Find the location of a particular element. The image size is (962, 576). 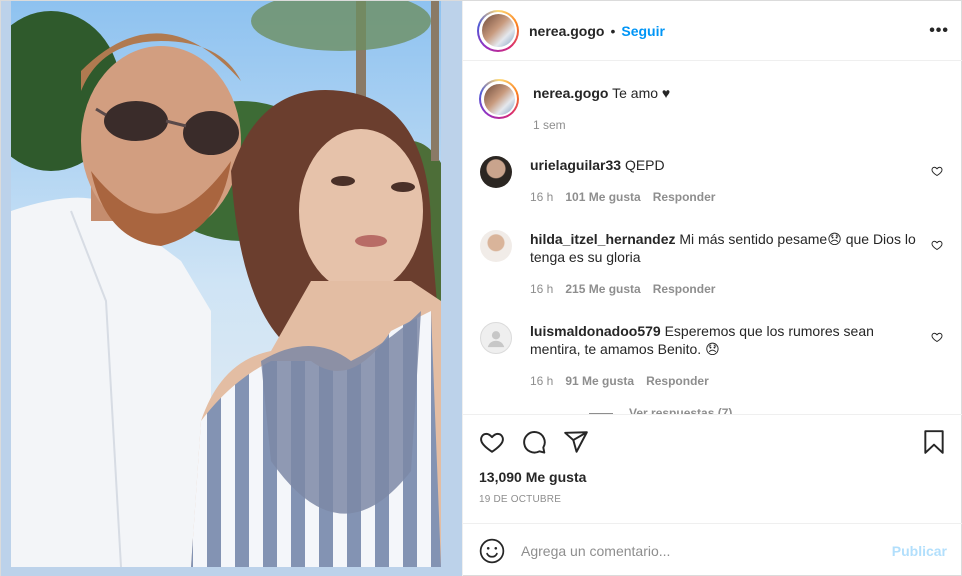

caption-avatar is located at coordinates (499, 99).